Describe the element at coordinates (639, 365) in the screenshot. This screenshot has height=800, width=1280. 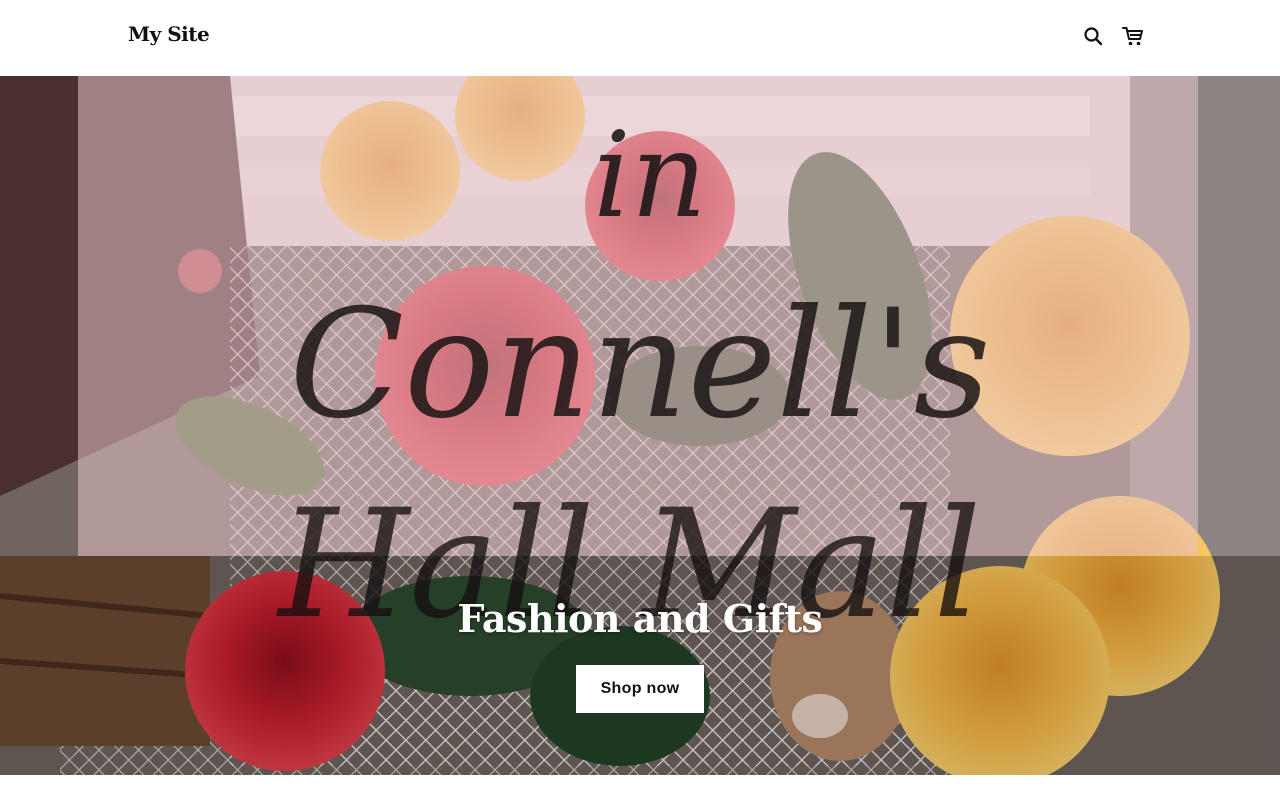
I see `hero-logo-line-2: Connell's` at that location.